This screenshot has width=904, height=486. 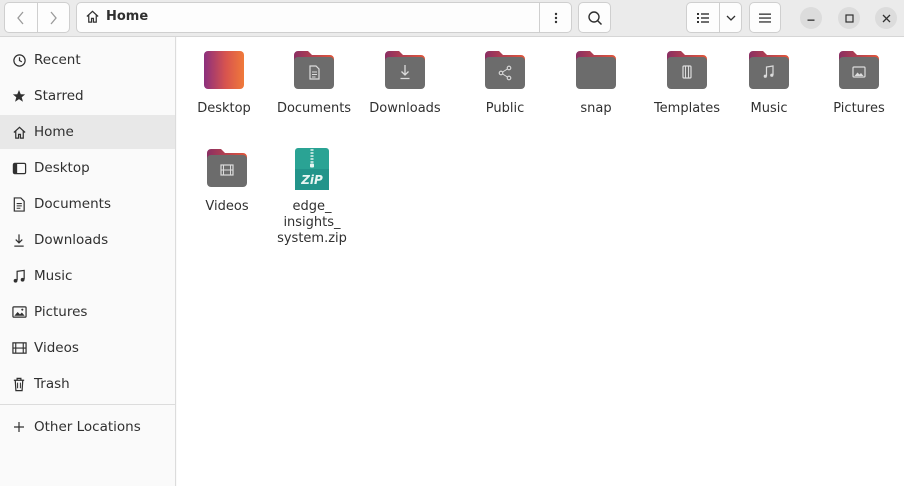 I want to click on sidebar-item-other-locations: Other Locations, so click(x=87, y=427).